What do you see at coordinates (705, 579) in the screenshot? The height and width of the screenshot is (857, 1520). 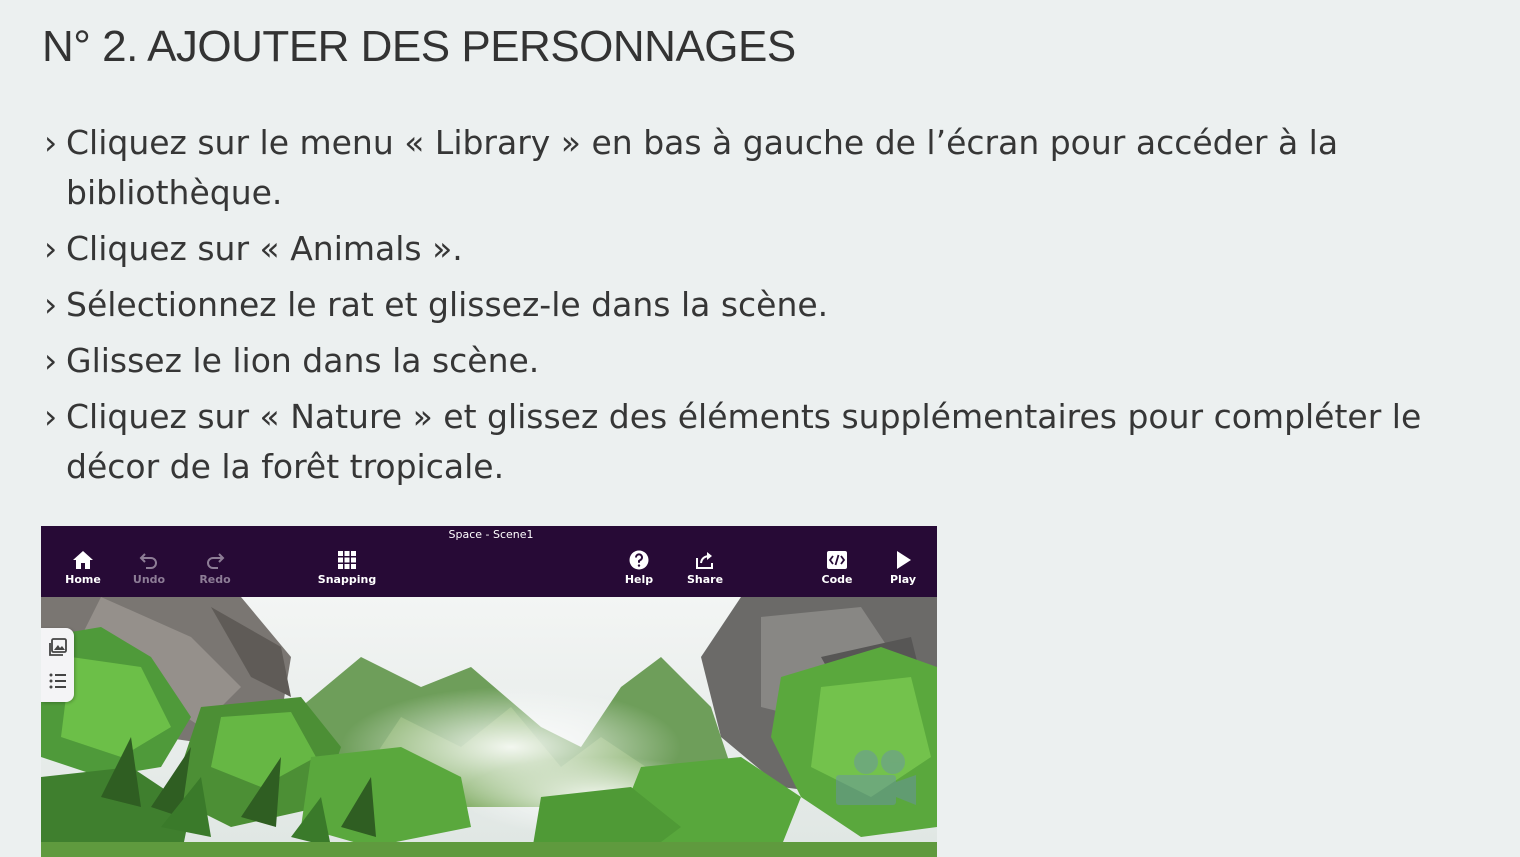 I see `share-label: Share` at bounding box center [705, 579].